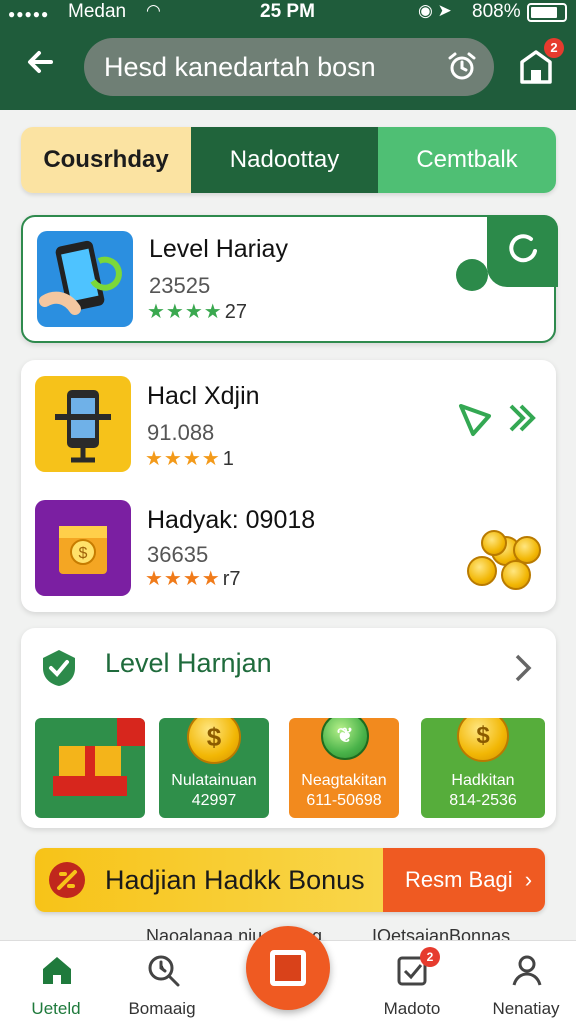 The height and width of the screenshot is (1024, 576). What do you see at coordinates (67, 880) in the screenshot?
I see `ticket-icon` at bounding box center [67, 880].